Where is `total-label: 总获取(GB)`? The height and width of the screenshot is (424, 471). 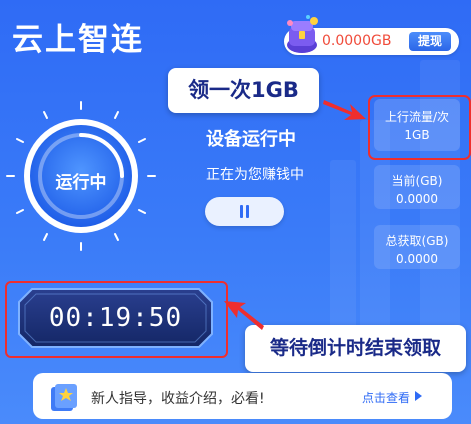 total-label: 总获取(GB) is located at coordinates (417, 241).